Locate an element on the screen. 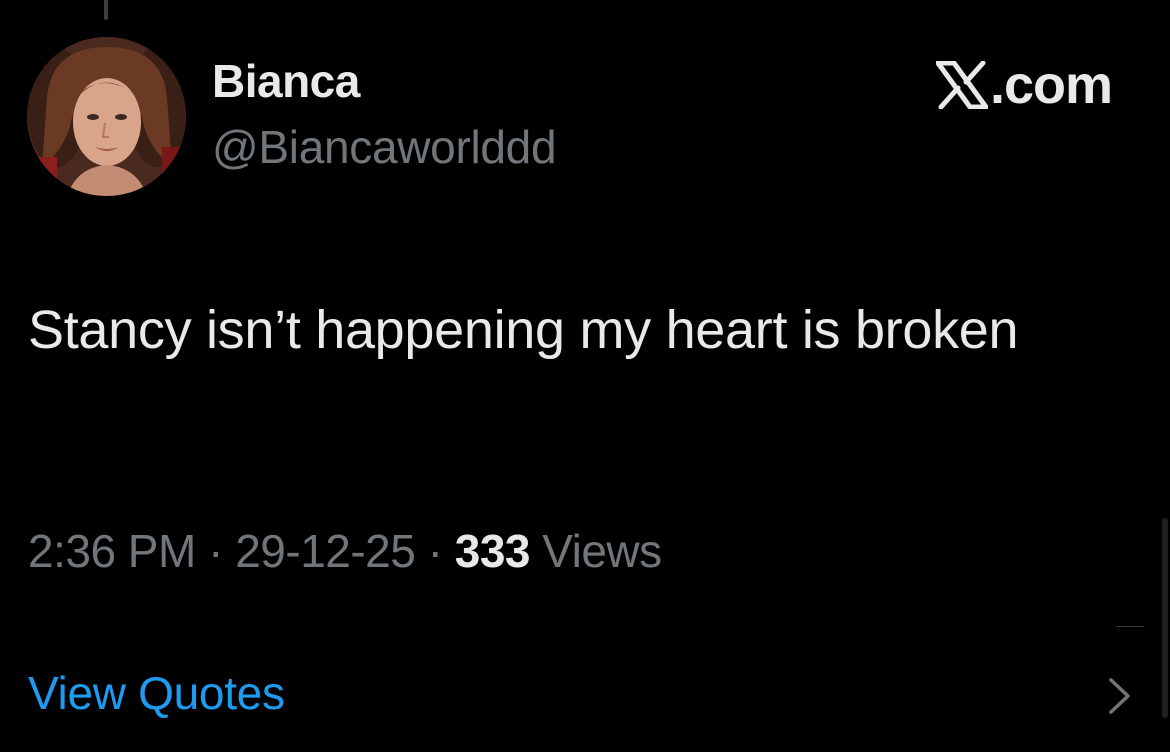  brand-domain-label: .com is located at coordinates (1051, 85).